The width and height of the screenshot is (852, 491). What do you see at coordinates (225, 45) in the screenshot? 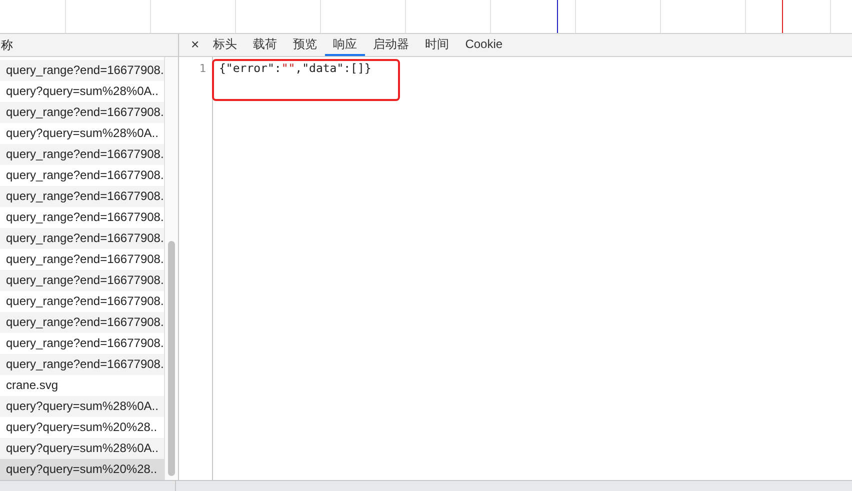
I see `tab: 标头` at bounding box center [225, 45].